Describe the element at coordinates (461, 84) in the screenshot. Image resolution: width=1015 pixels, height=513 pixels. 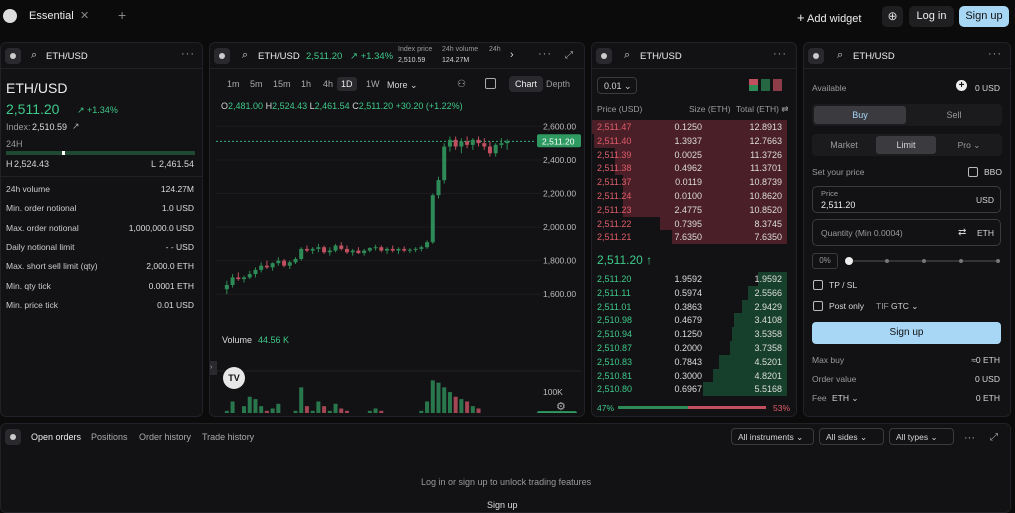
I see `indicator-icon: ⚇` at that location.